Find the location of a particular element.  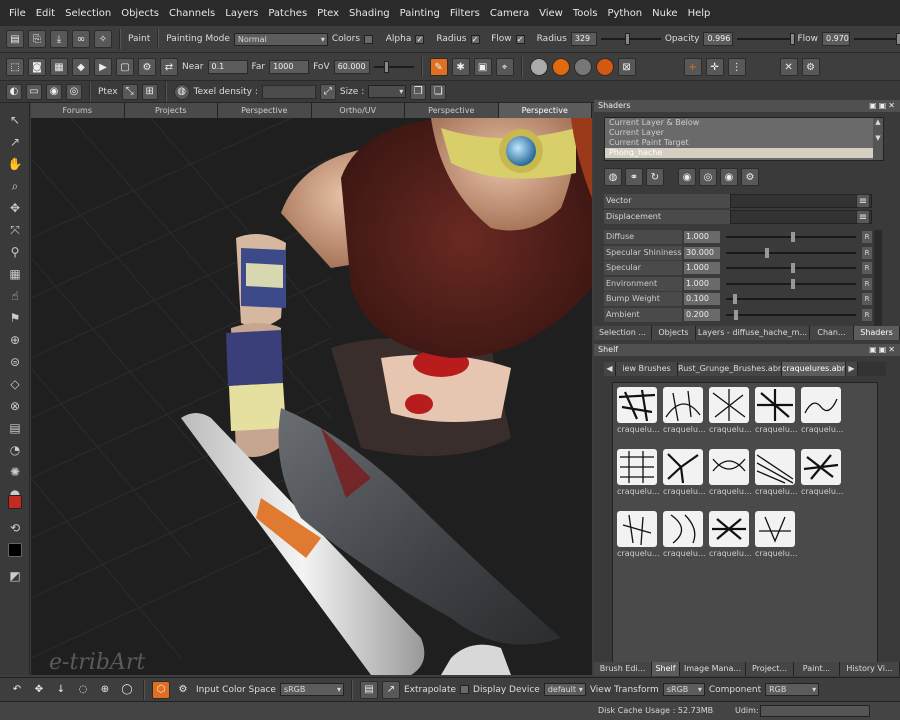

far-field: 1000 is located at coordinates (289, 67).